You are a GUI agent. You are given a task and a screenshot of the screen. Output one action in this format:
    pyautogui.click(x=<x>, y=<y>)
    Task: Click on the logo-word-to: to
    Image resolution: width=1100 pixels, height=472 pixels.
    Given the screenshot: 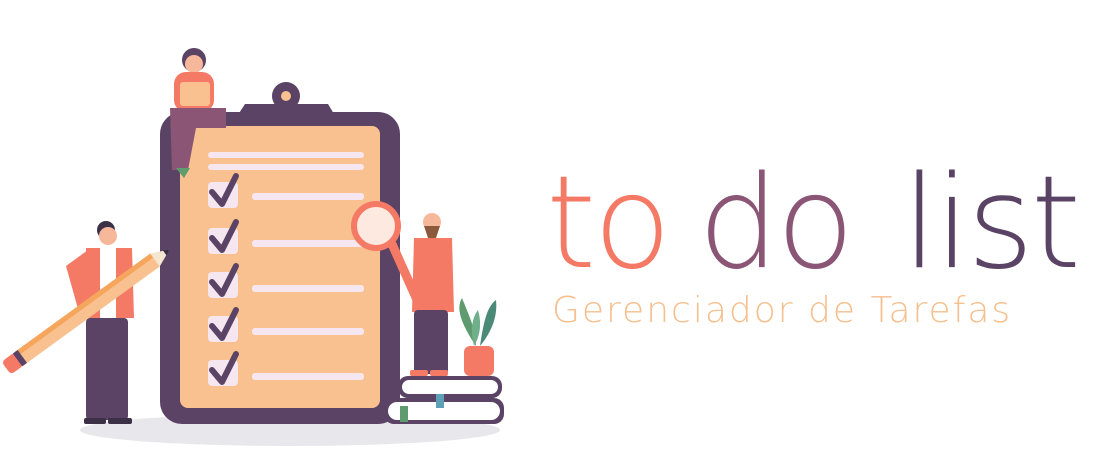 What is the action you would take?
    pyautogui.click(x=608, y=223)
    